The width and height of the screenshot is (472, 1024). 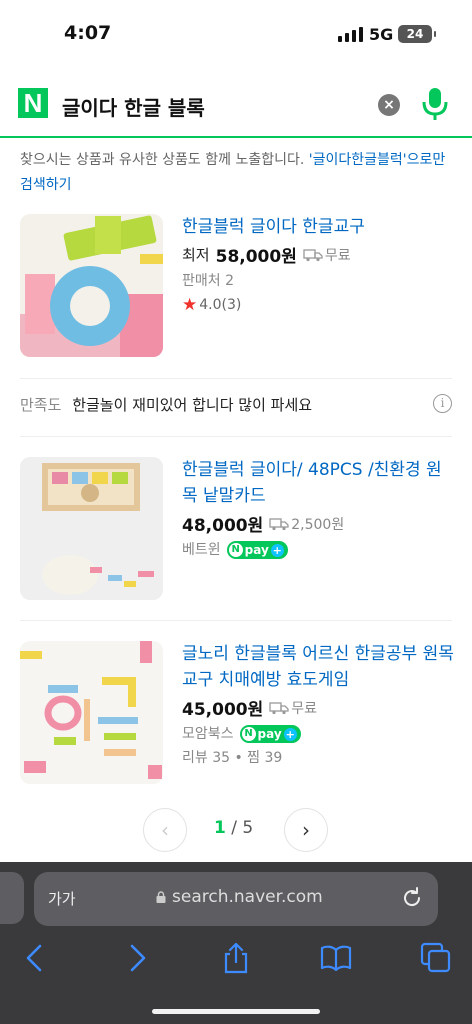 What do you see at coordinates (412, 898) in the screenshot?
I see `reload-icon` at bounding box center [412, 898].